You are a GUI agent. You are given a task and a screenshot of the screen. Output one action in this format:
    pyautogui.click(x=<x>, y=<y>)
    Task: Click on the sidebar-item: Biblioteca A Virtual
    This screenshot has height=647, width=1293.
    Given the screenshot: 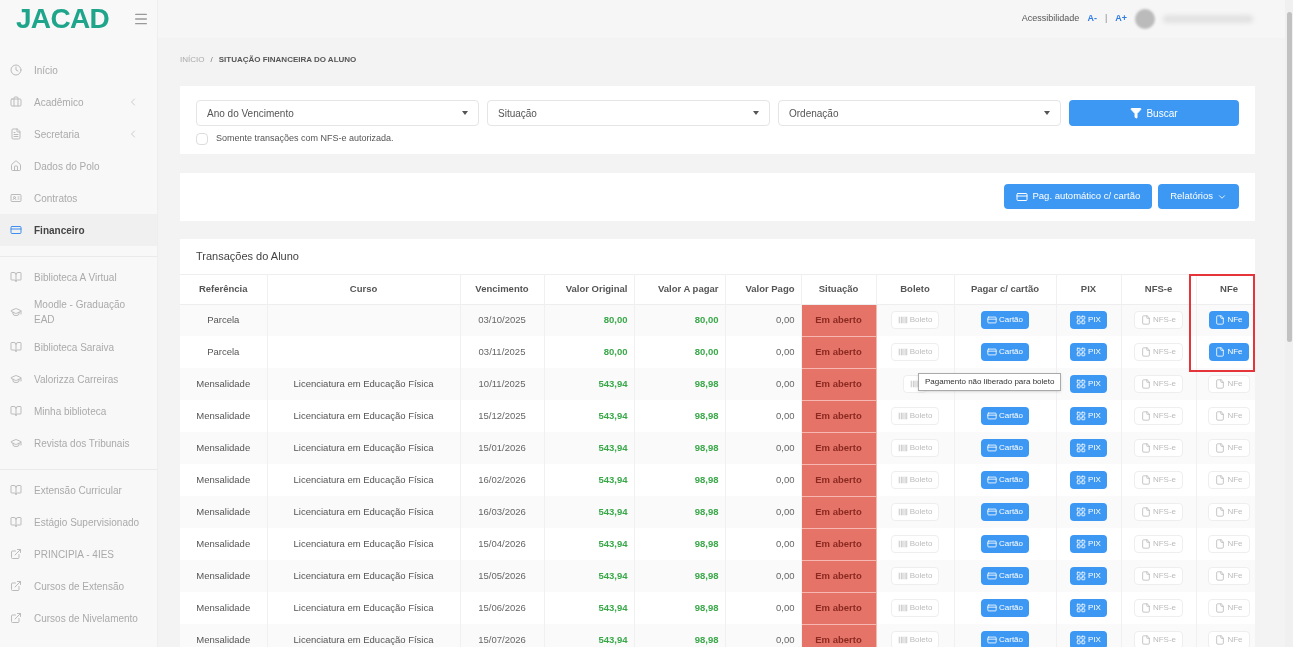 What is the action you would take?
    pyautogui.click(x=78, y=277)
    